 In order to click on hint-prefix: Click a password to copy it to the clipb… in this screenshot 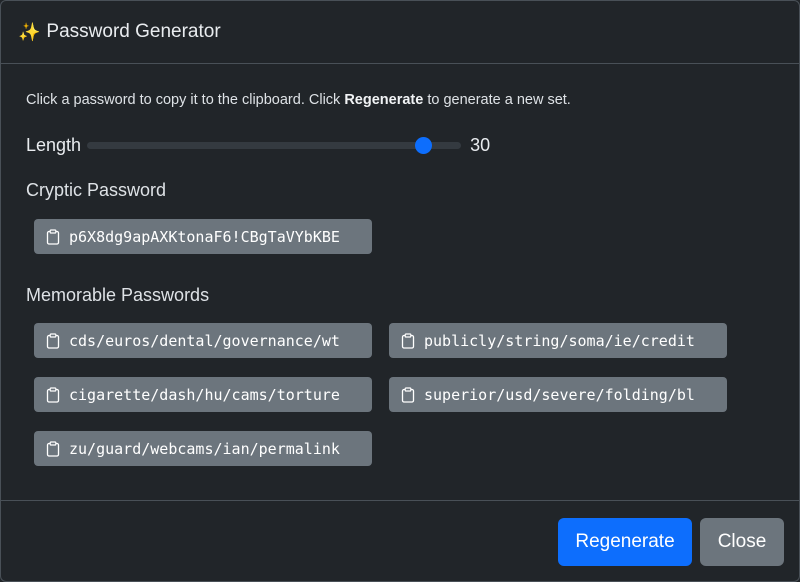, I will do `click(185, 100)`.